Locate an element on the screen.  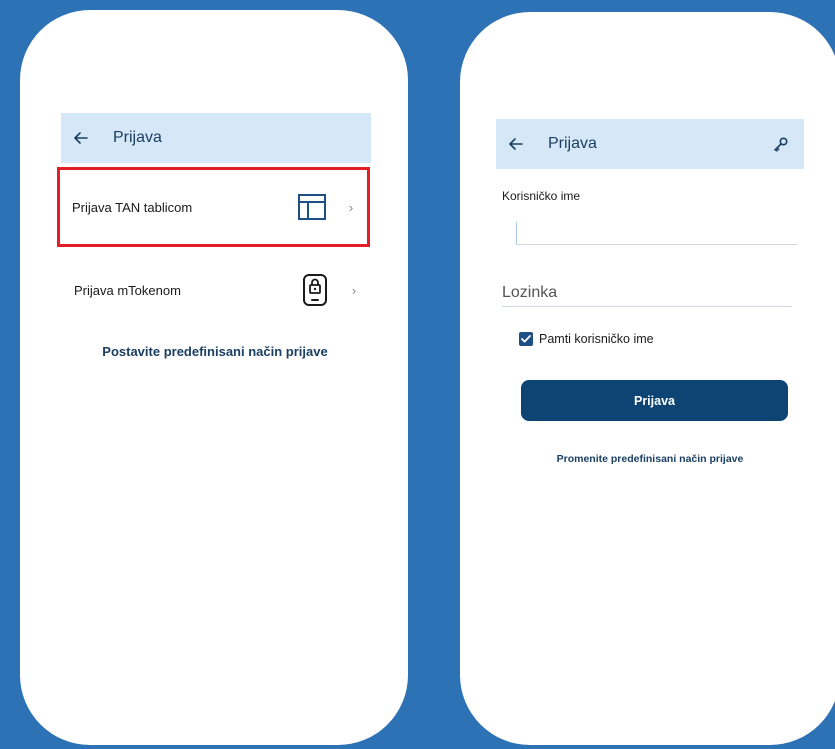
password-input is located at coordinates (647, 293).